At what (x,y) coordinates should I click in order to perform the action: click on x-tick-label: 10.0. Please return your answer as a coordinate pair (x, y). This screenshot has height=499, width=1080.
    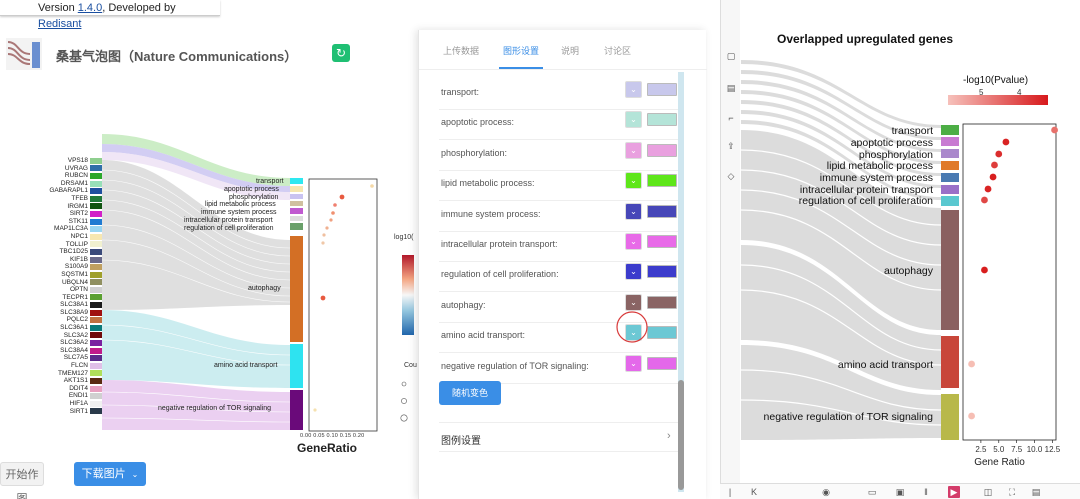
    Looking at the image, I should click on (1035, 449).